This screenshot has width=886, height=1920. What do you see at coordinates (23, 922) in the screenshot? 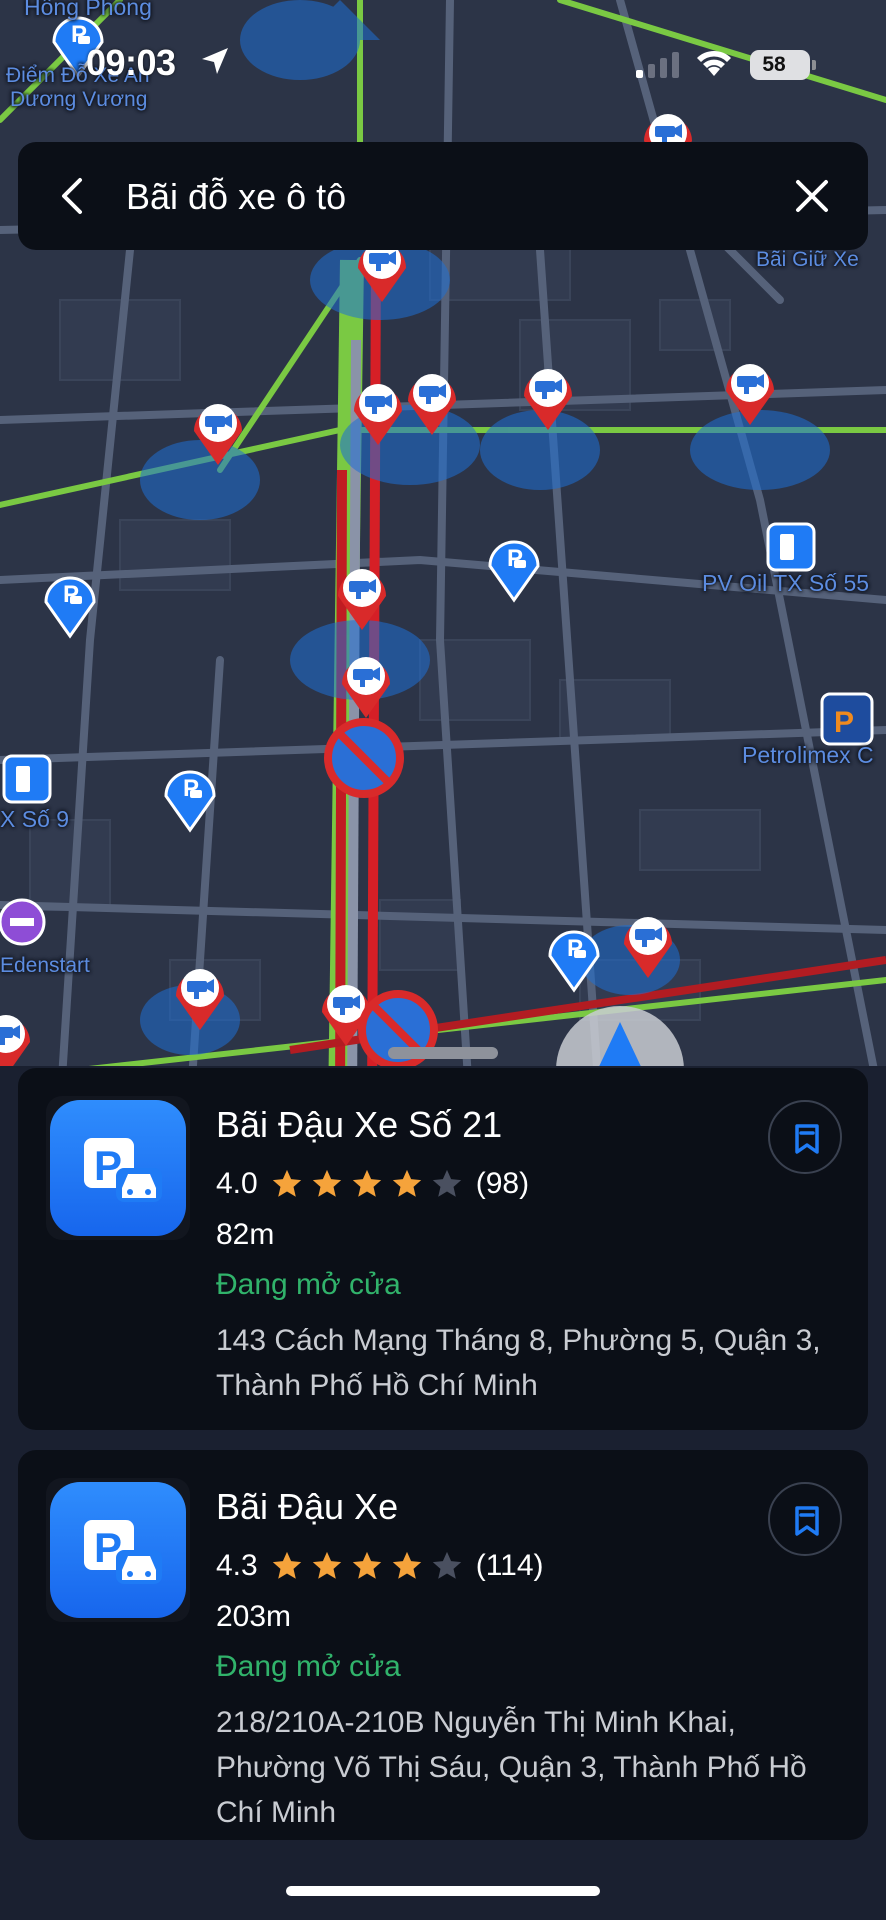
I see `hotel-icon` at bounding box center [23, 922].